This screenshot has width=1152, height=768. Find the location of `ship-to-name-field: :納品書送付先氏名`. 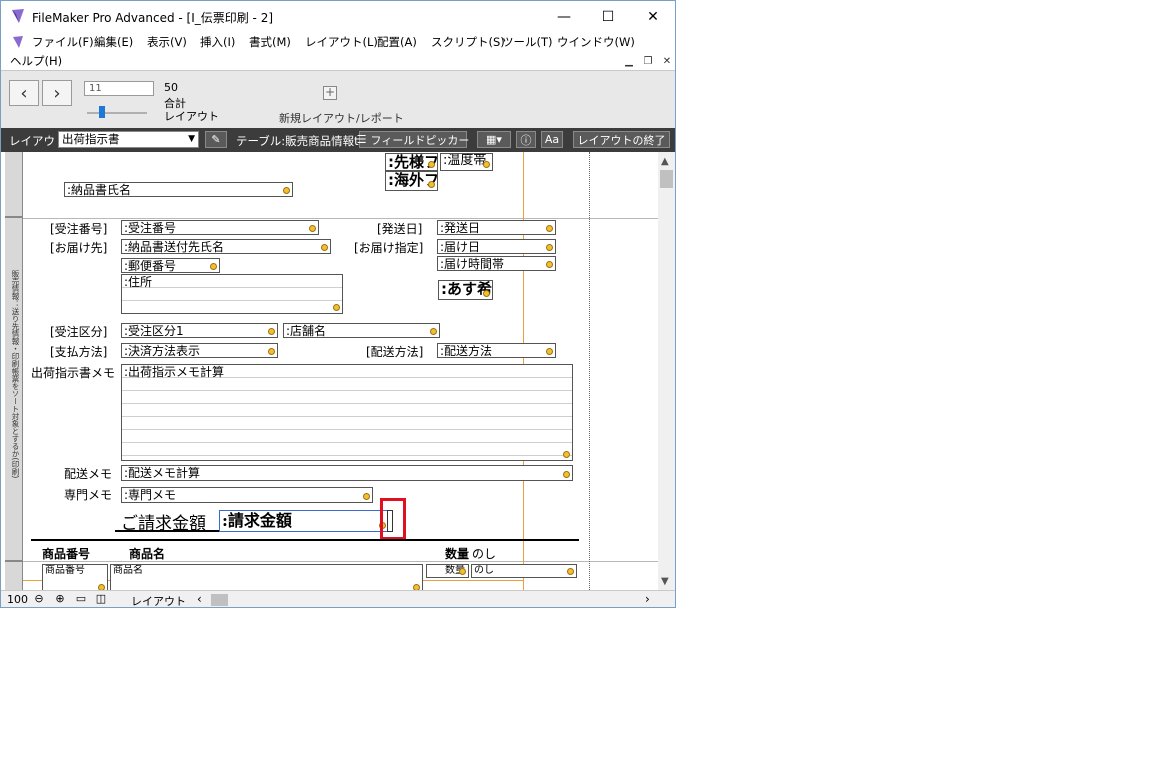

ship-to-name-field: :納品書送付先氏名 is located at coordinates (226, 246).